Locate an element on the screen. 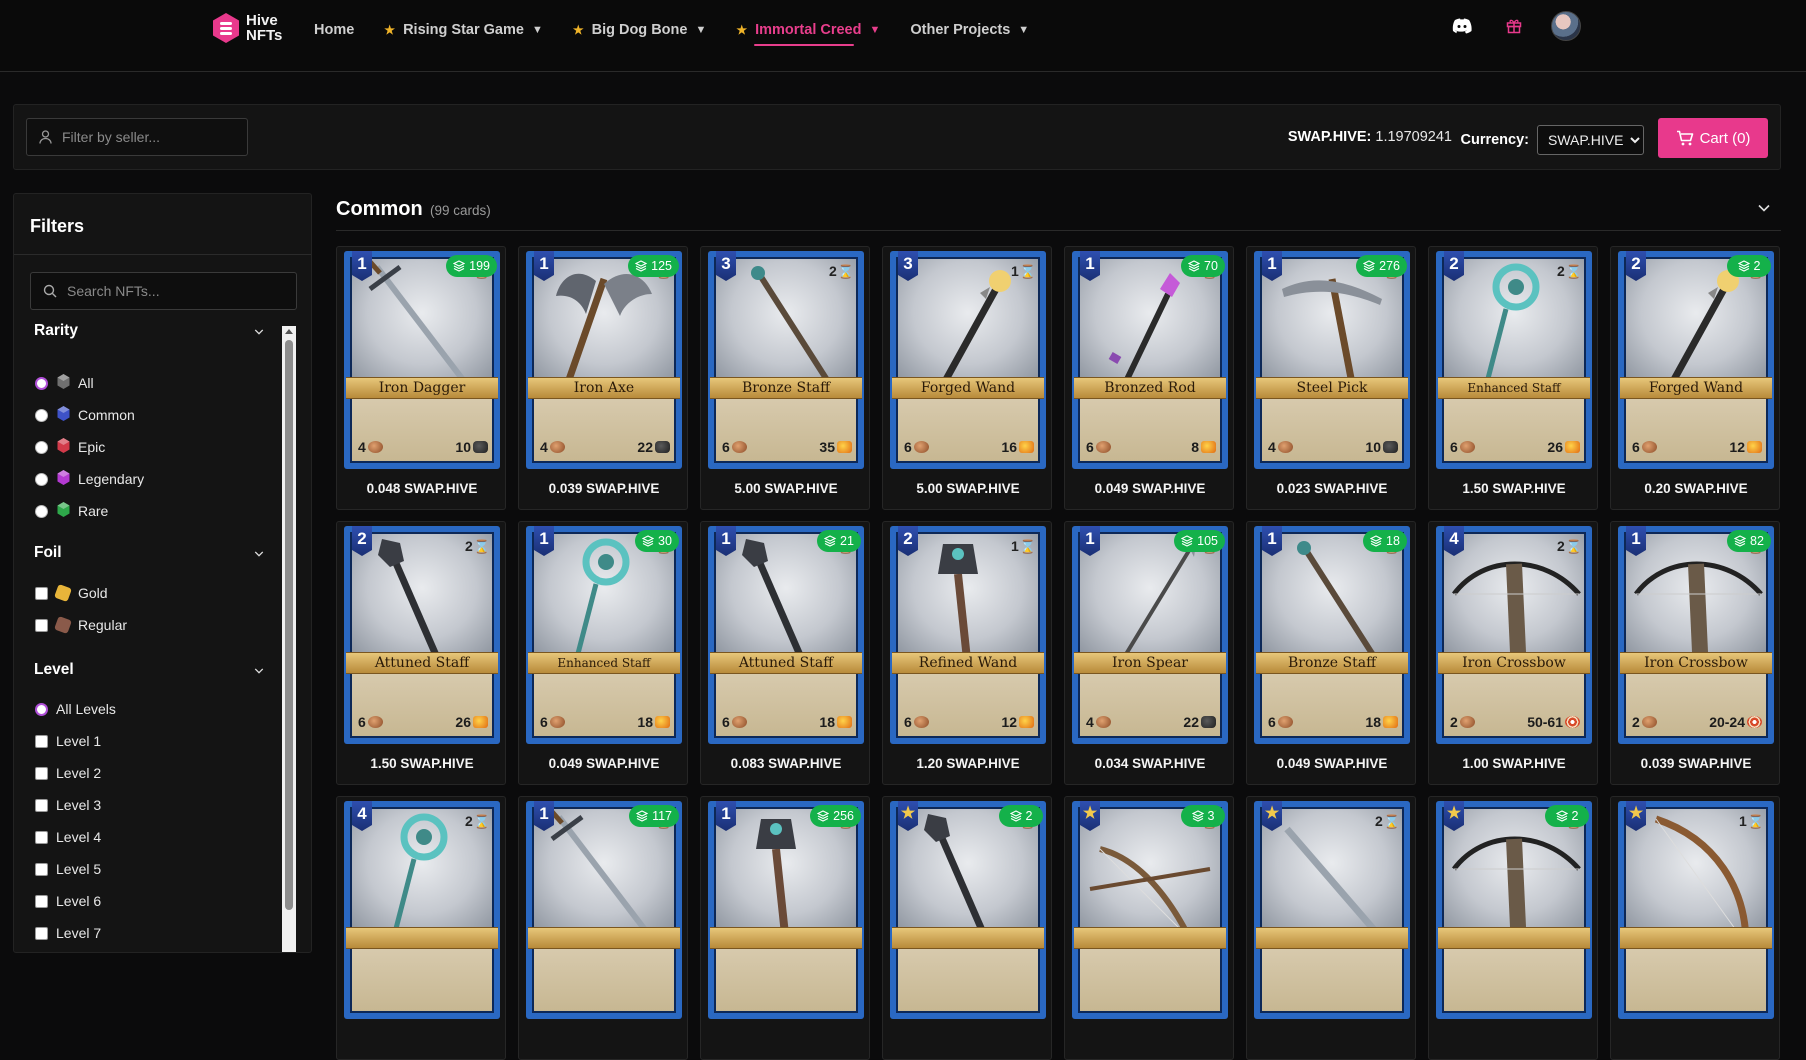  card-image: Iron Crossbow 4 2⌛ 2 50-61 is located at coordinates (1514, 635).